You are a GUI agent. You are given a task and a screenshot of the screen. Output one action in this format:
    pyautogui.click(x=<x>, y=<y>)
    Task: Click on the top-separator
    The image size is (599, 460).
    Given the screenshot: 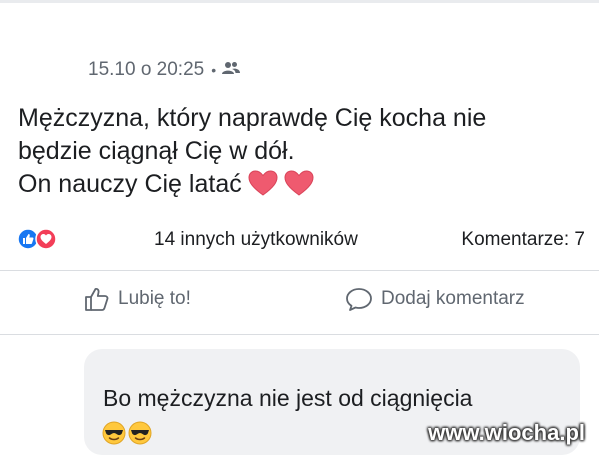 What is the action you would take?
    pyautogui.click(x=299, y=1)
    